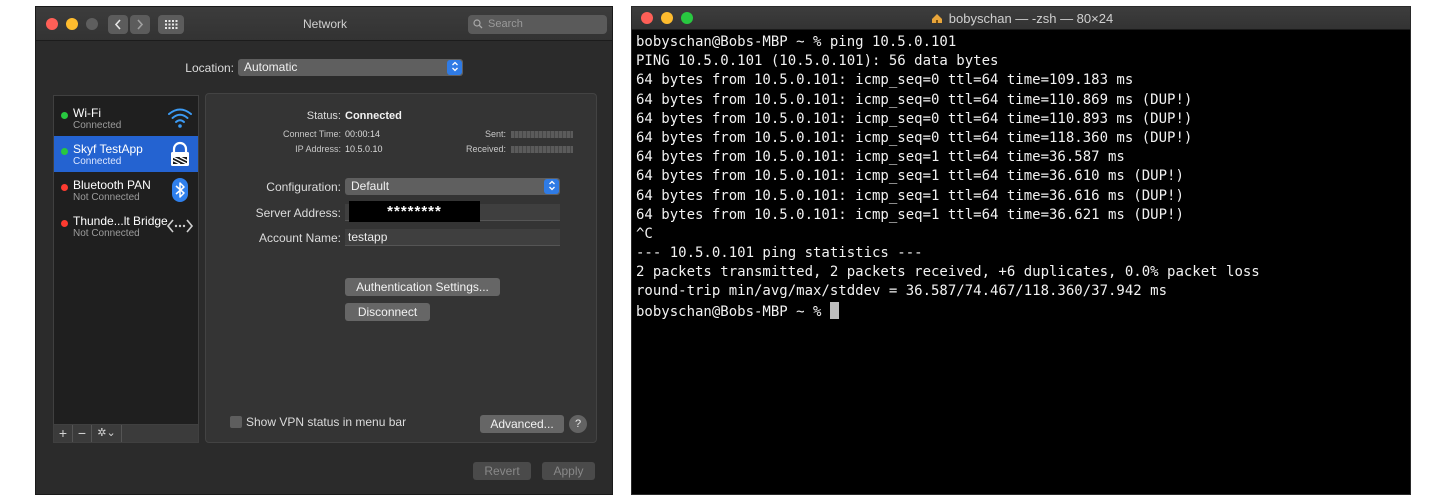 This screenshot has height=495, width=1443. Describe the element at coordinates (180, 118) in the screenshot. I see `wifi-icon` at that location.